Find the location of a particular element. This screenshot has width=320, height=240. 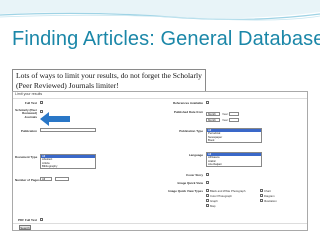

document-type-option: Bibliography is located at coordinates (68, 166).